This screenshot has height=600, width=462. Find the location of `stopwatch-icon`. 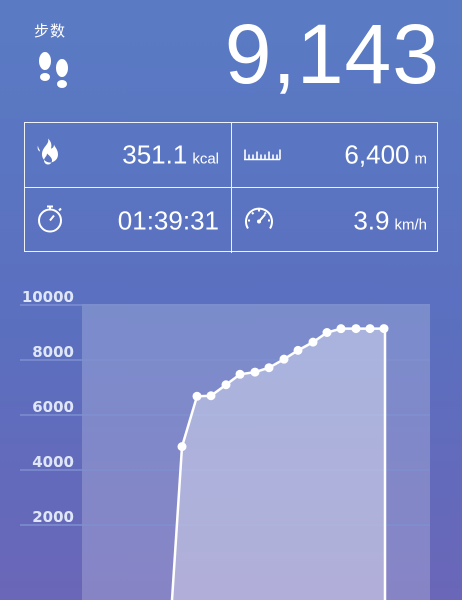

stopwatch-icon is located at coordinates (50, 220).